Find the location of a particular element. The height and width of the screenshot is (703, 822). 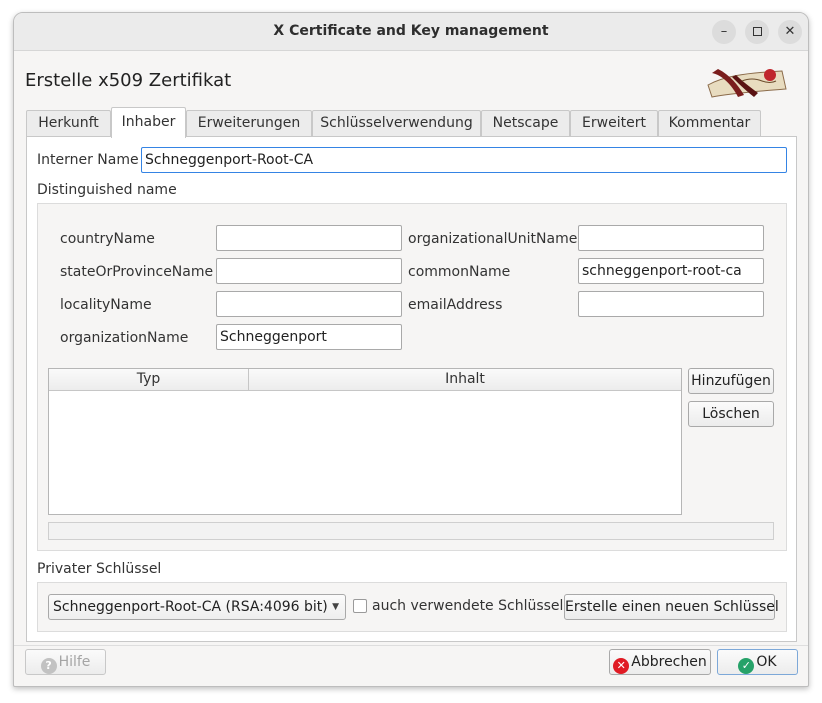

column-inhalt: Inhalt is located at coordinates (465, 379).